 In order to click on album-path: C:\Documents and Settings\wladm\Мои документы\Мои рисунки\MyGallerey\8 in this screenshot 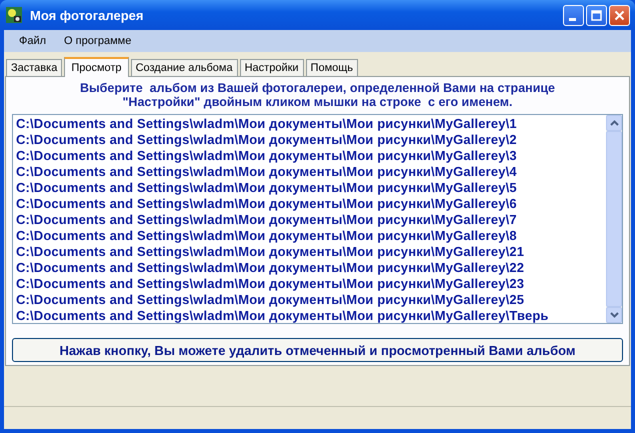, I will do `click(311, 236)`.